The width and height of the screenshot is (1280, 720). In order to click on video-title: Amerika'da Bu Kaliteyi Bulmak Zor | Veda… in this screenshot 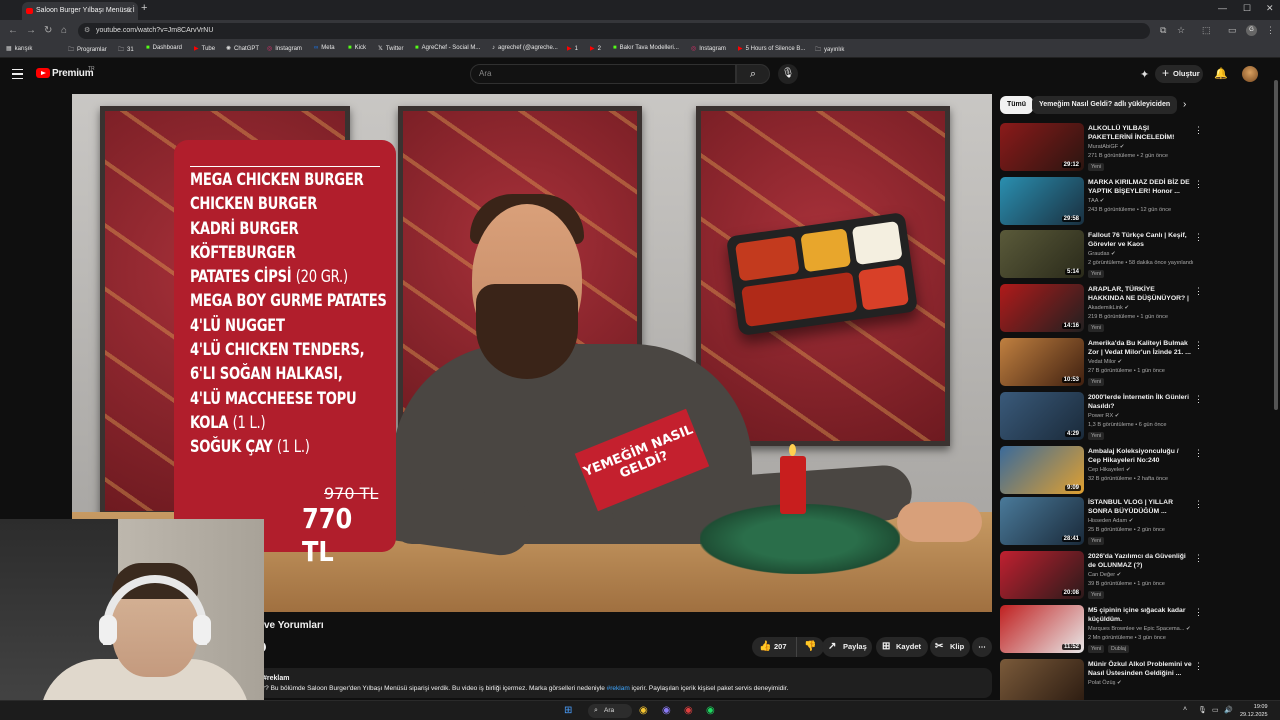, I will do `click(1140, 348)`.